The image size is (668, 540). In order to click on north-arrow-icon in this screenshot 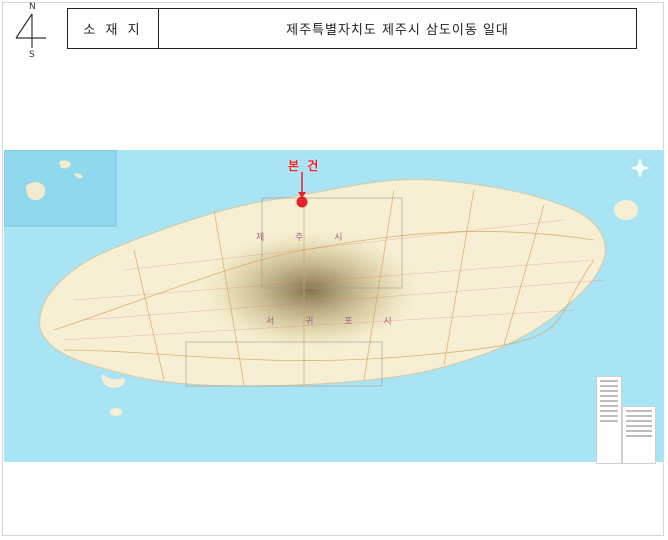, I will do `click(30, 30)`.